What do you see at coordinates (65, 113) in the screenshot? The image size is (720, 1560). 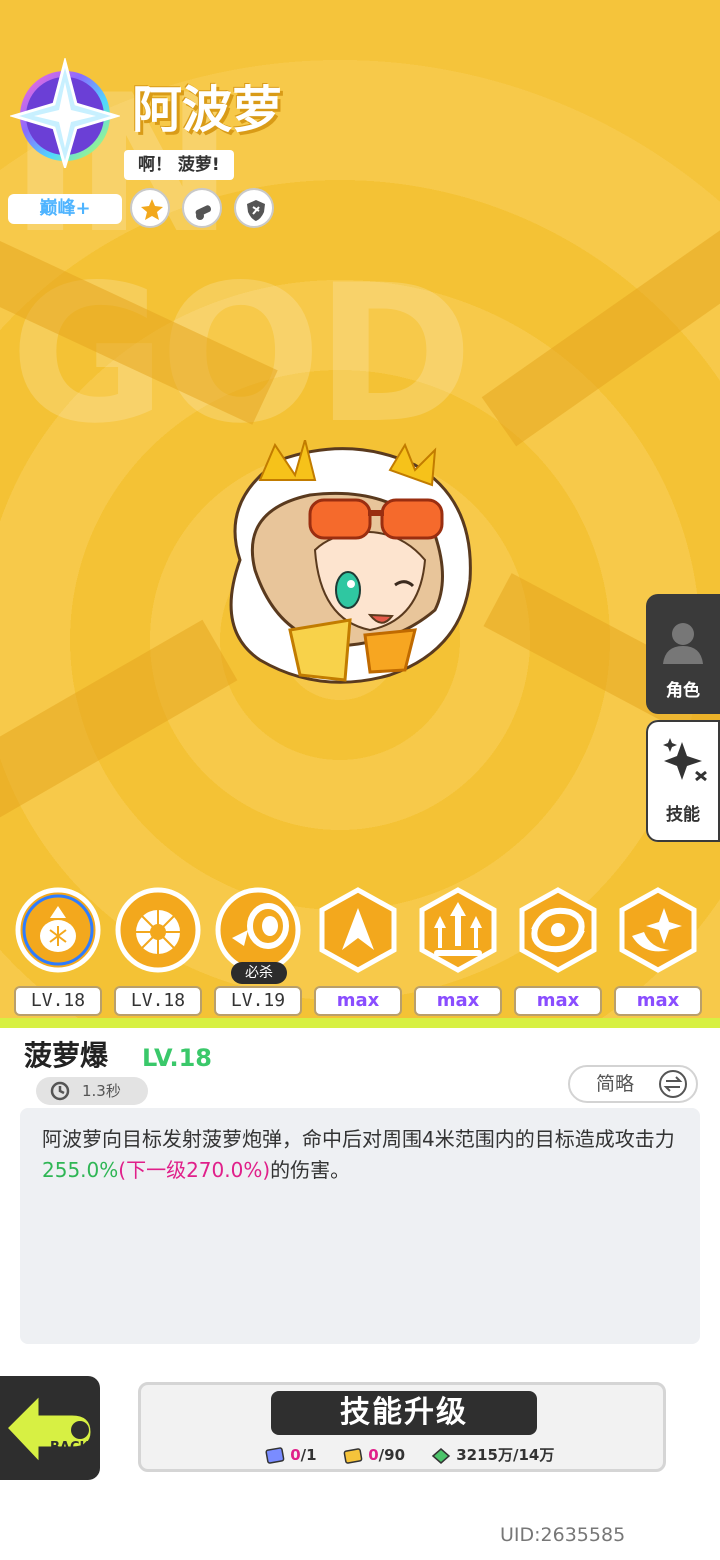 I see `rarity-star-emblem-icon` at bounding box center [65, 113].